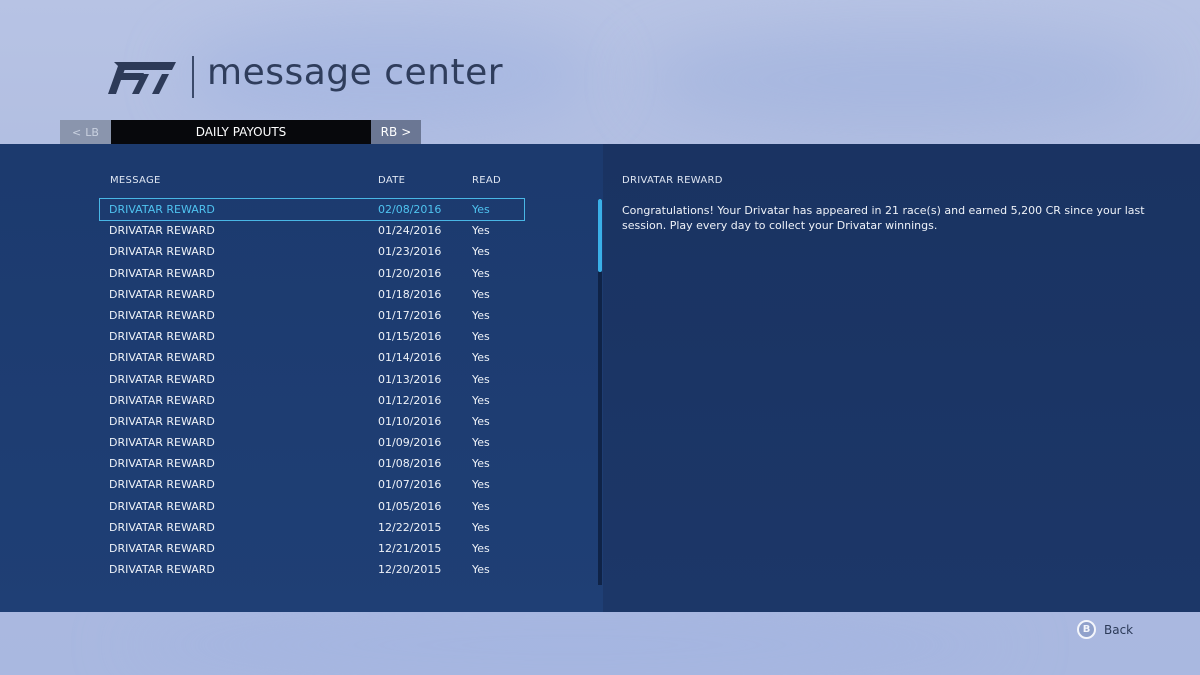 Image resolution: width=1200 pixels, height=675 pixels. What do you see at coordinates (410, 548) in the screenshot?
I see `message-date: 12/21/2015` at bounding box center [410, 548].